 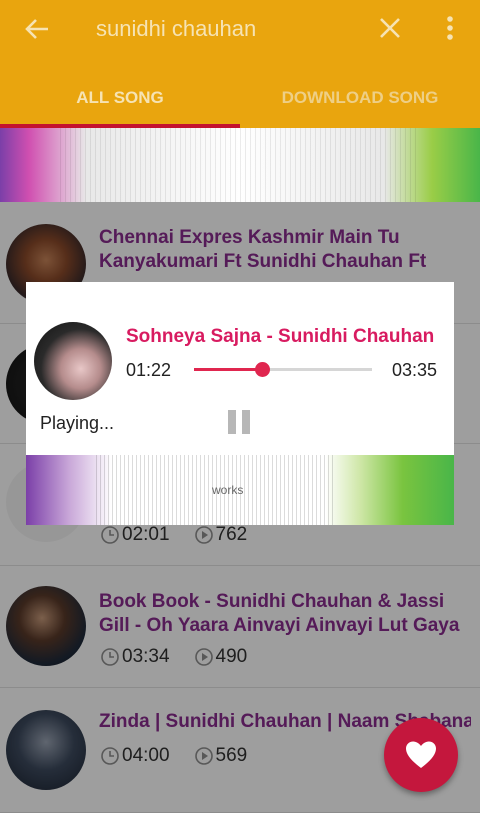 I want to click on close-icon, so click(x=390, y=28).